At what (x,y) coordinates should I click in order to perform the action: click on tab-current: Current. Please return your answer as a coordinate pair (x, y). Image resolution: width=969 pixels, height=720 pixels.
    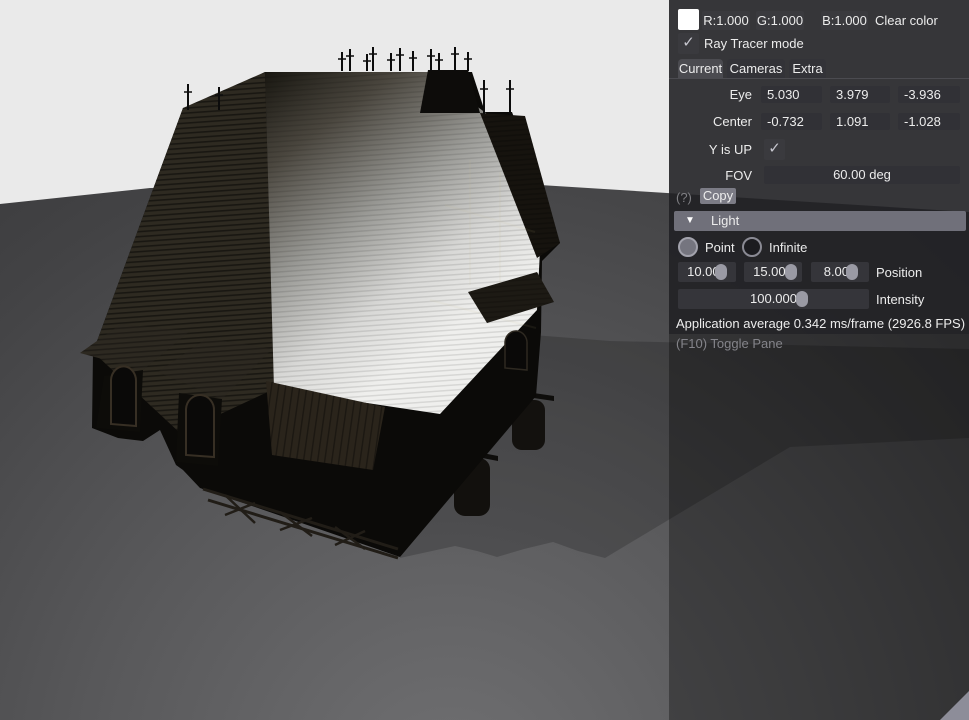
    Looking at the image, I should click on (700, 68).